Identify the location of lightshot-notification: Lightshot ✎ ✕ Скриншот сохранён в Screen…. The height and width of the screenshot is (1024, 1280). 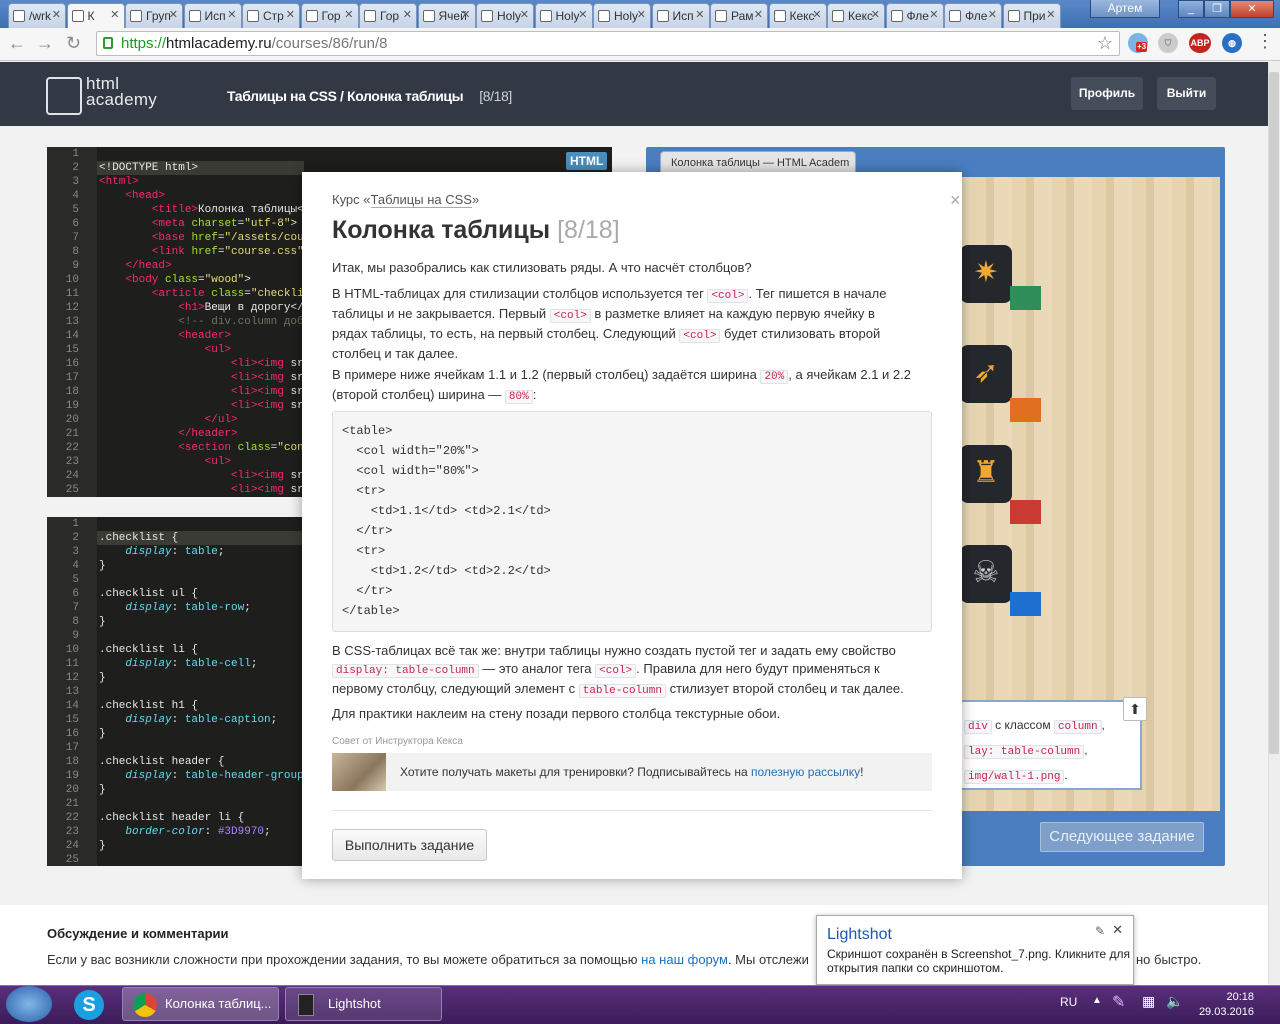
(975, 950).